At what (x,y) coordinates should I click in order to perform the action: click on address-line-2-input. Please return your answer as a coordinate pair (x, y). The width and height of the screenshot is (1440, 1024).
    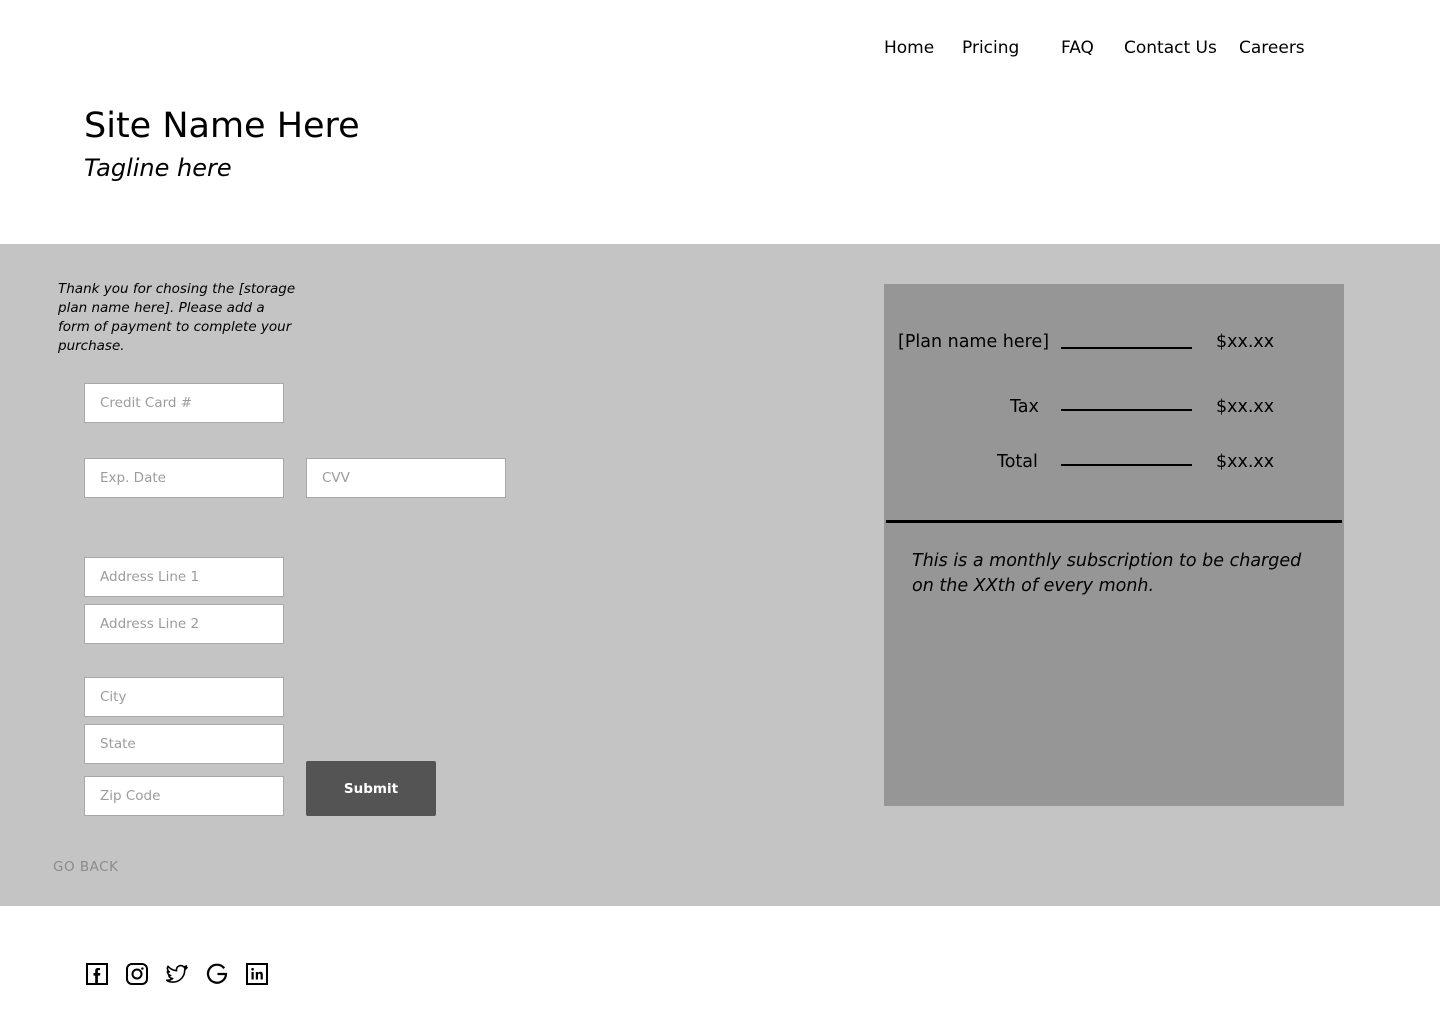
    Looking at the image, I should click on (184, 624).